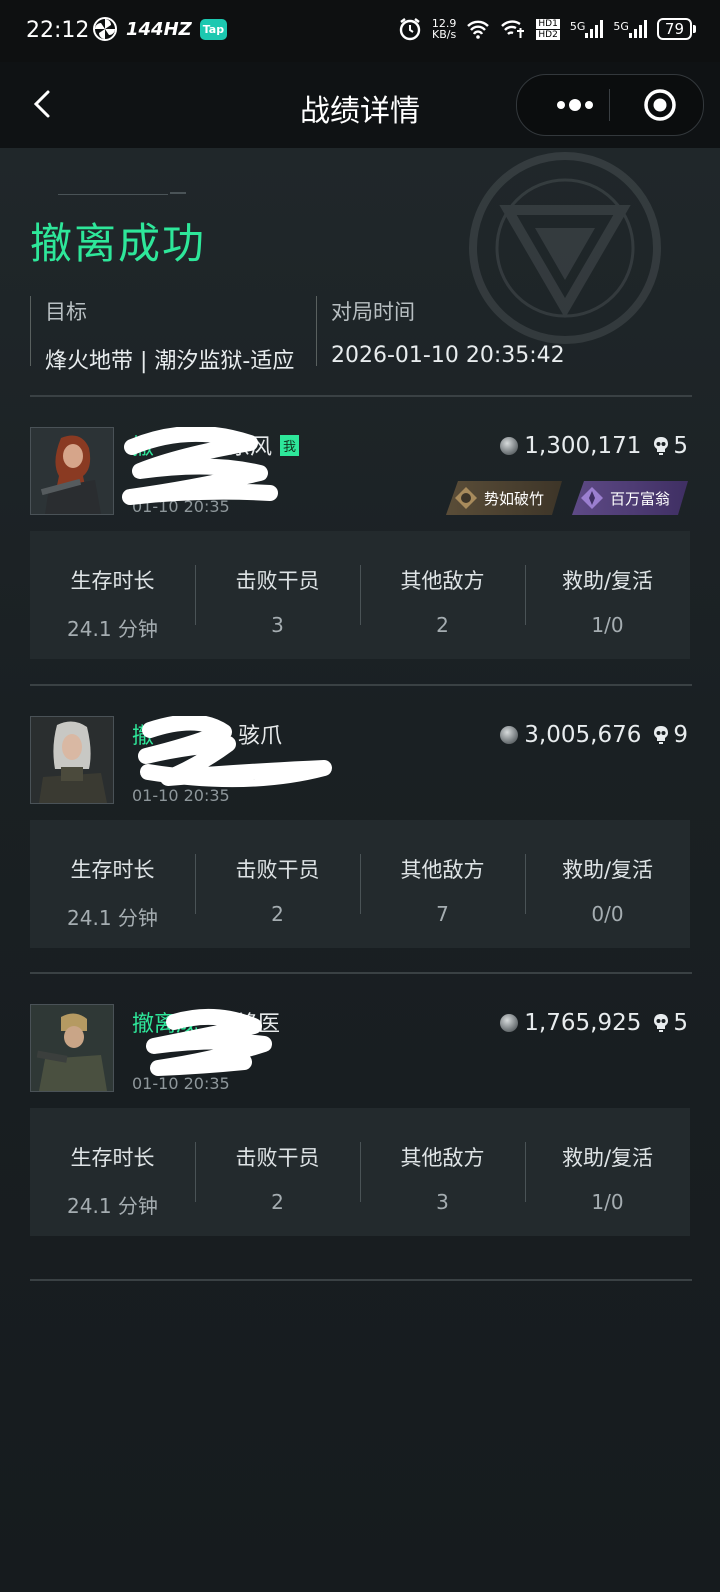 The width and height of the screenshot is (720, 1592). I want to click on achievement-tag: 势如破竹, so click(504, 498).